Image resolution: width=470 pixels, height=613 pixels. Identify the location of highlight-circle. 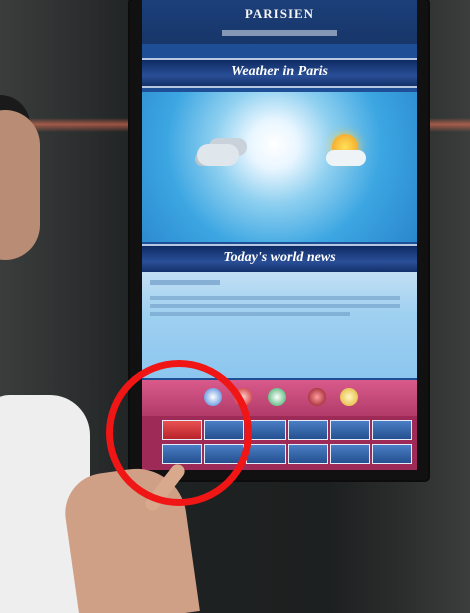
(179, 433).